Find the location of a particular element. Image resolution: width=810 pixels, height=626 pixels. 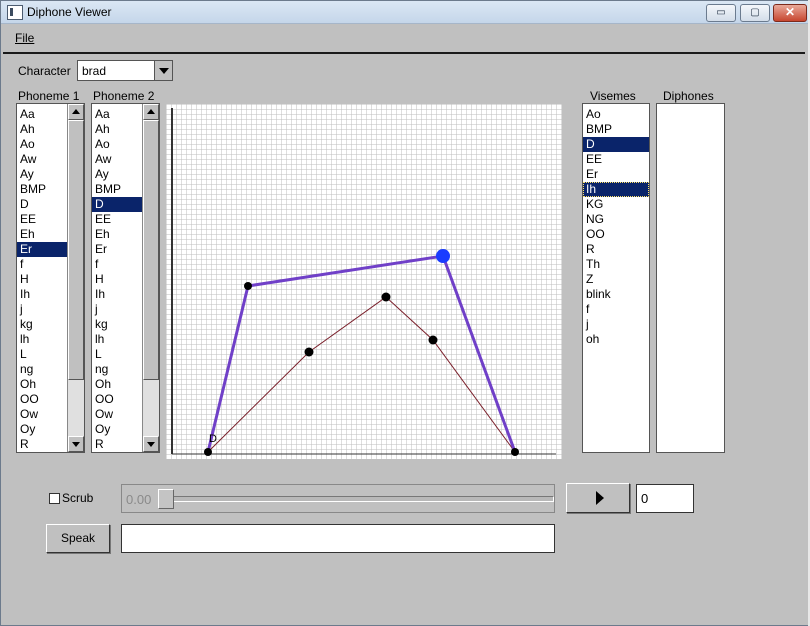

list-item: blink is located at coordinates (616, 294).